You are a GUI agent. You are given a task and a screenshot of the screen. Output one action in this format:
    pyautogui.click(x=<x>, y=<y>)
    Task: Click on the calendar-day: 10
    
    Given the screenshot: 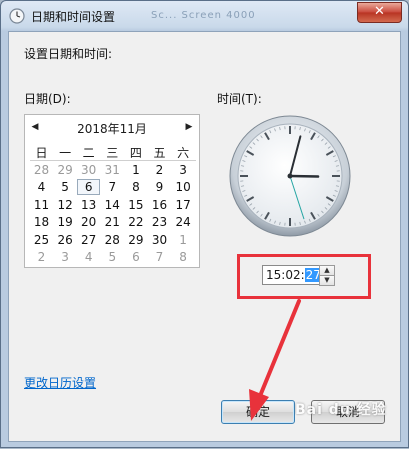 What is the action you would take?
    pyautogui.click(x=183, y=187)
    